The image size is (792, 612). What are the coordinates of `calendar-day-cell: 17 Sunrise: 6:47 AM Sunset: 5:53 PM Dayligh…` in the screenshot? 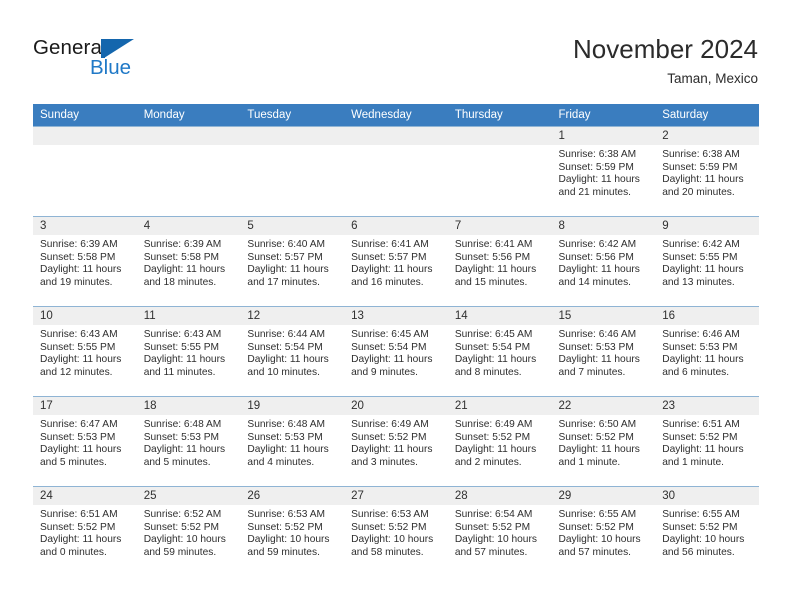 It's located at (85, 441).